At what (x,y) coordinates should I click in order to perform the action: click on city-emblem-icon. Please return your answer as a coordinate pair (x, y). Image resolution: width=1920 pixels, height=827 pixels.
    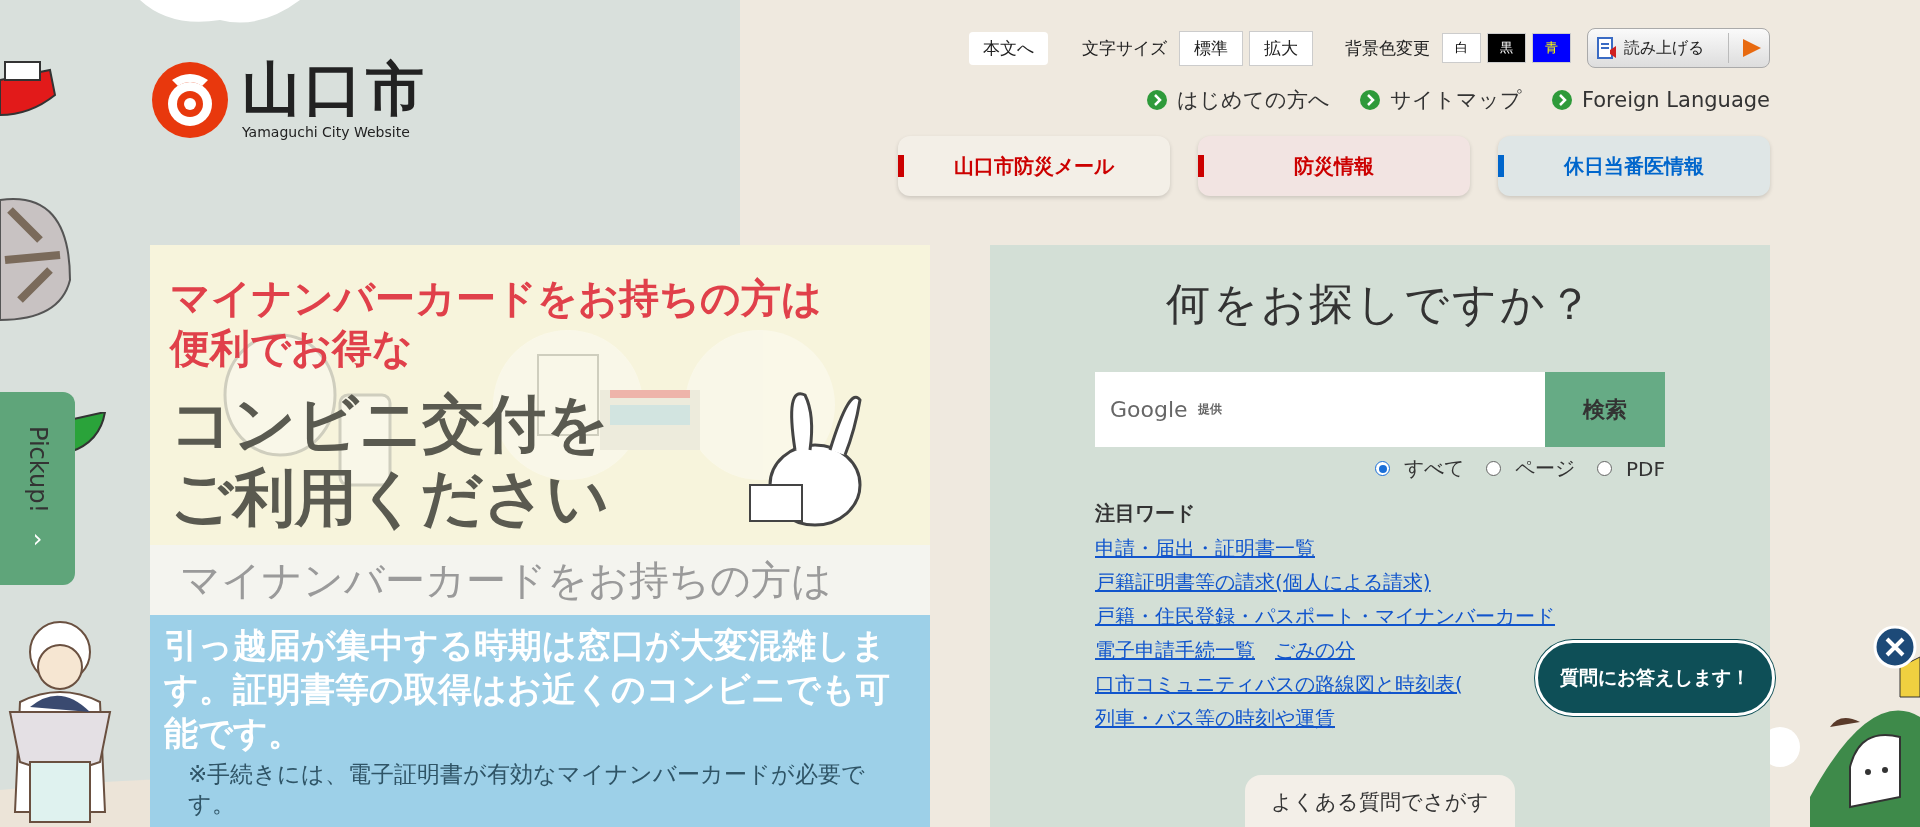
    Looking at the image, I should click on (190, 100).